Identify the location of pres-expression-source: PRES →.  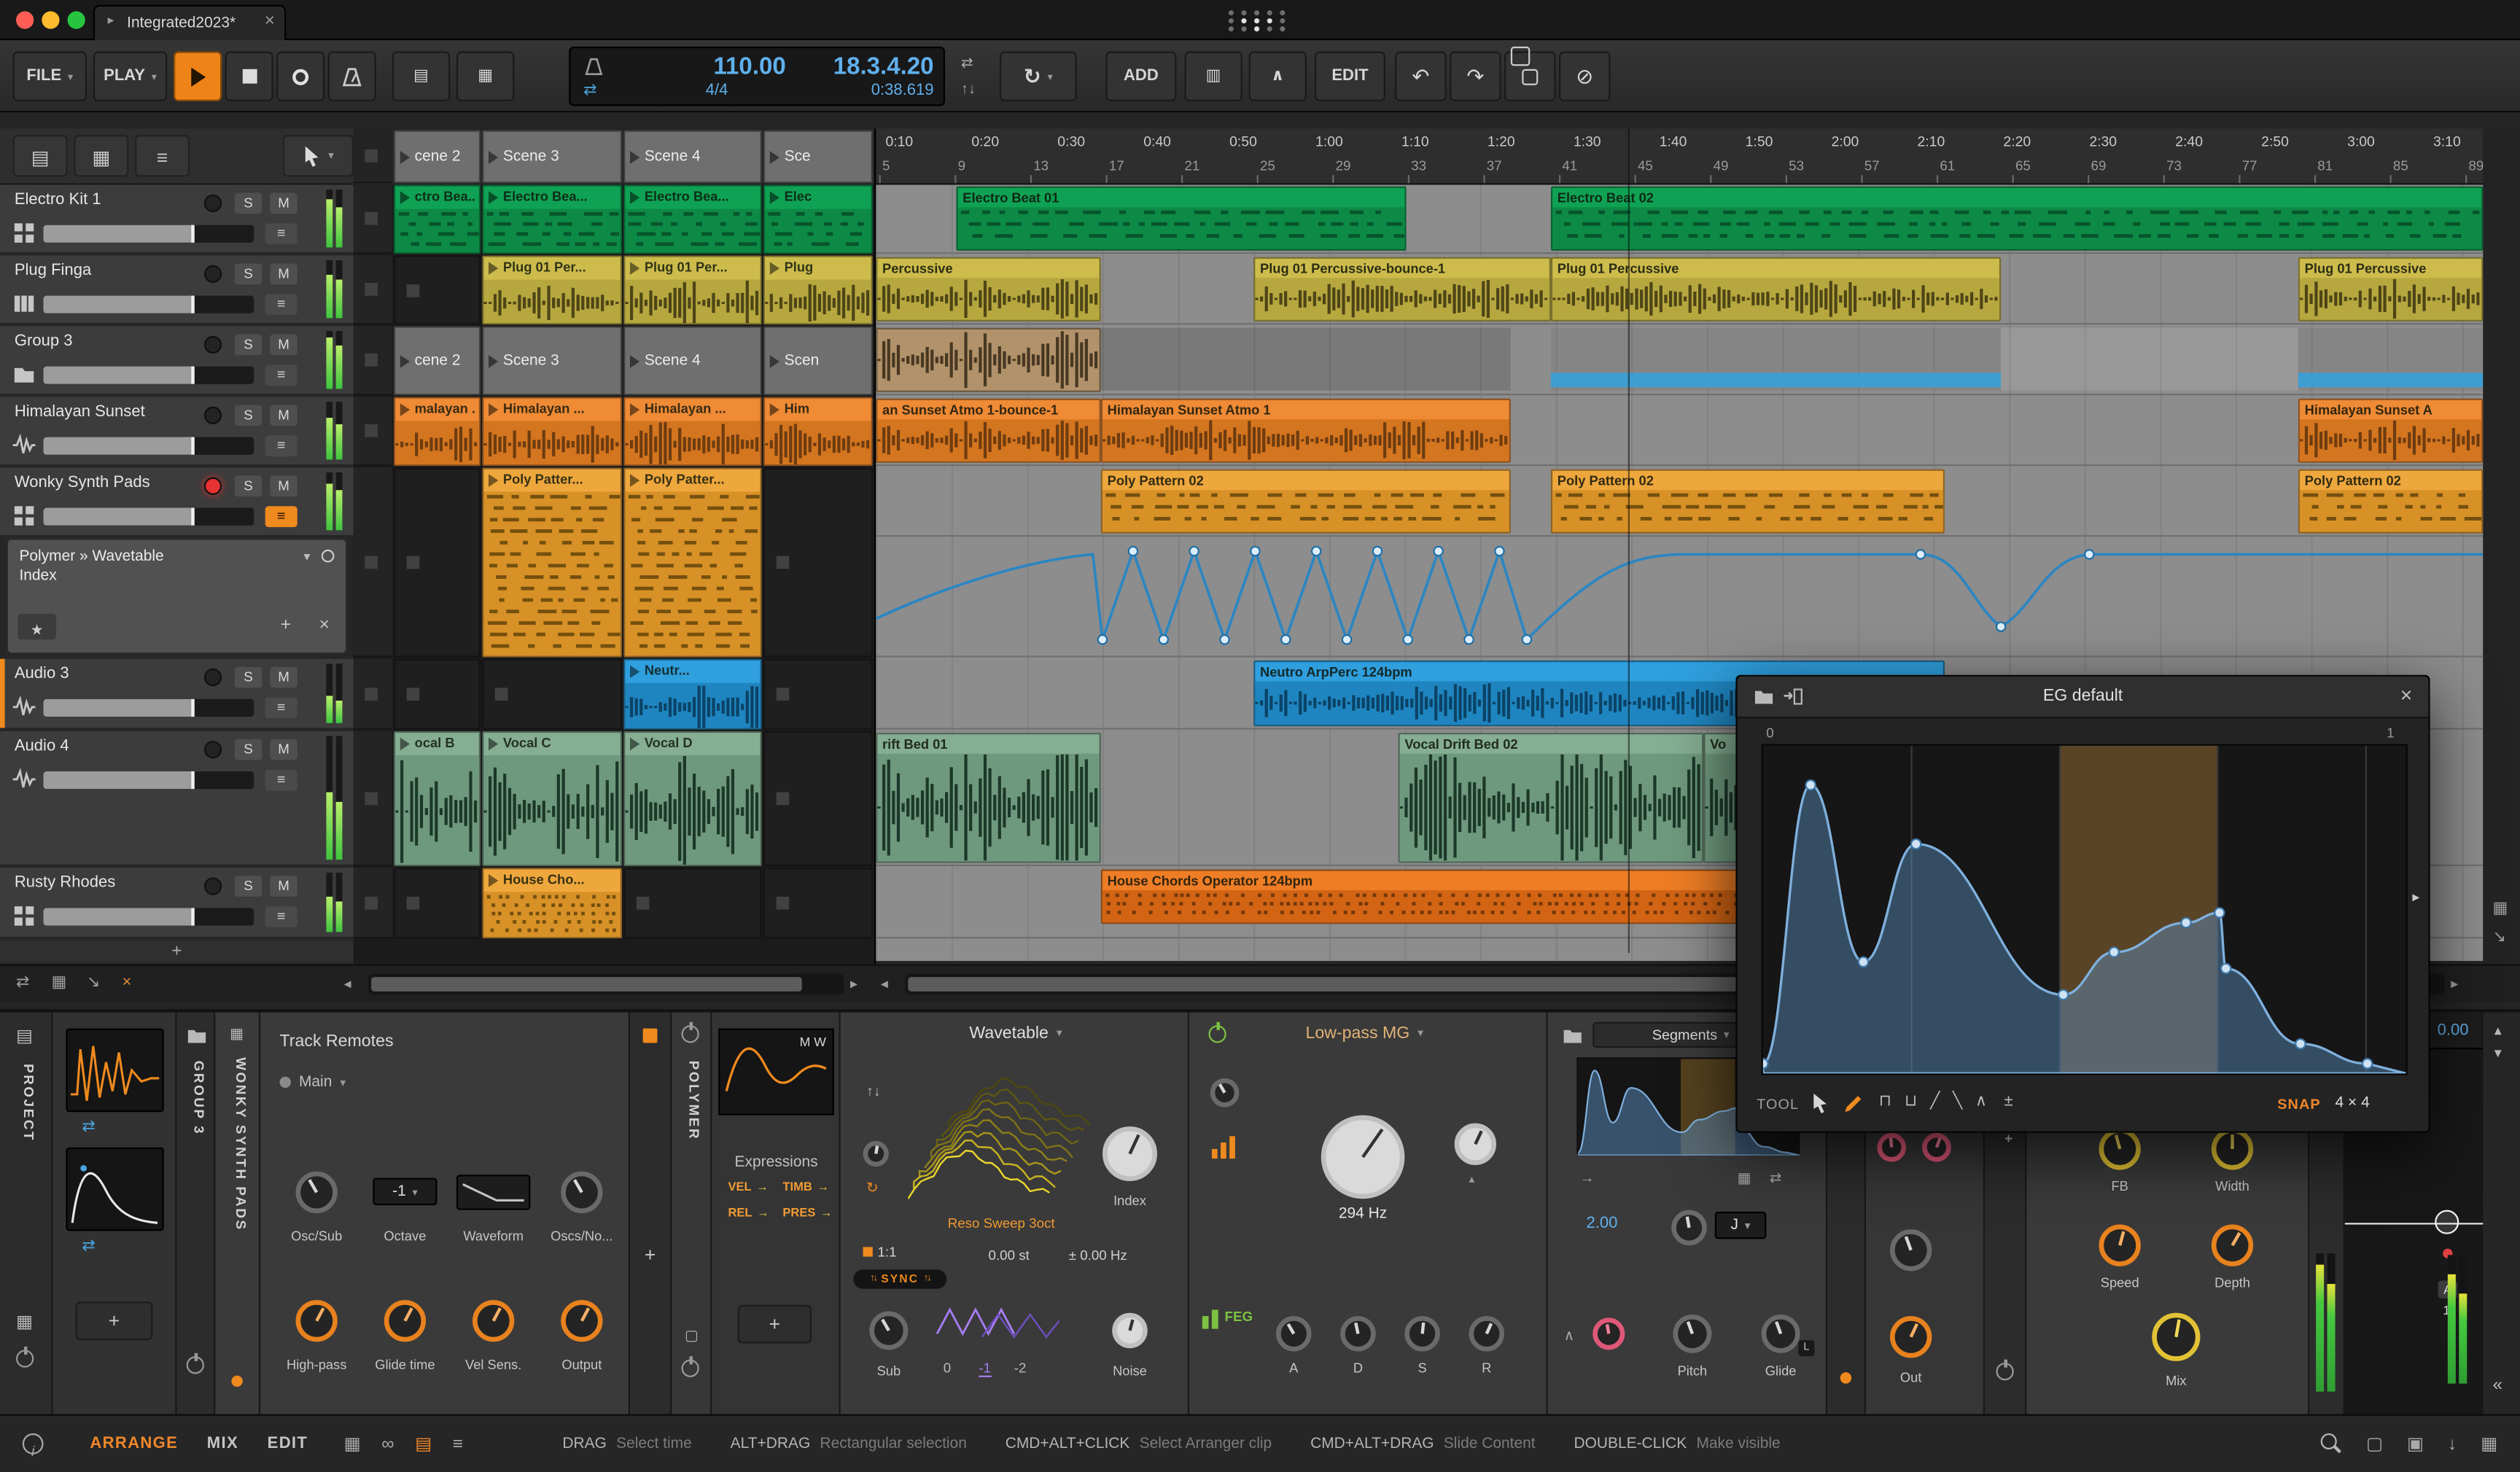
(807, 1212).